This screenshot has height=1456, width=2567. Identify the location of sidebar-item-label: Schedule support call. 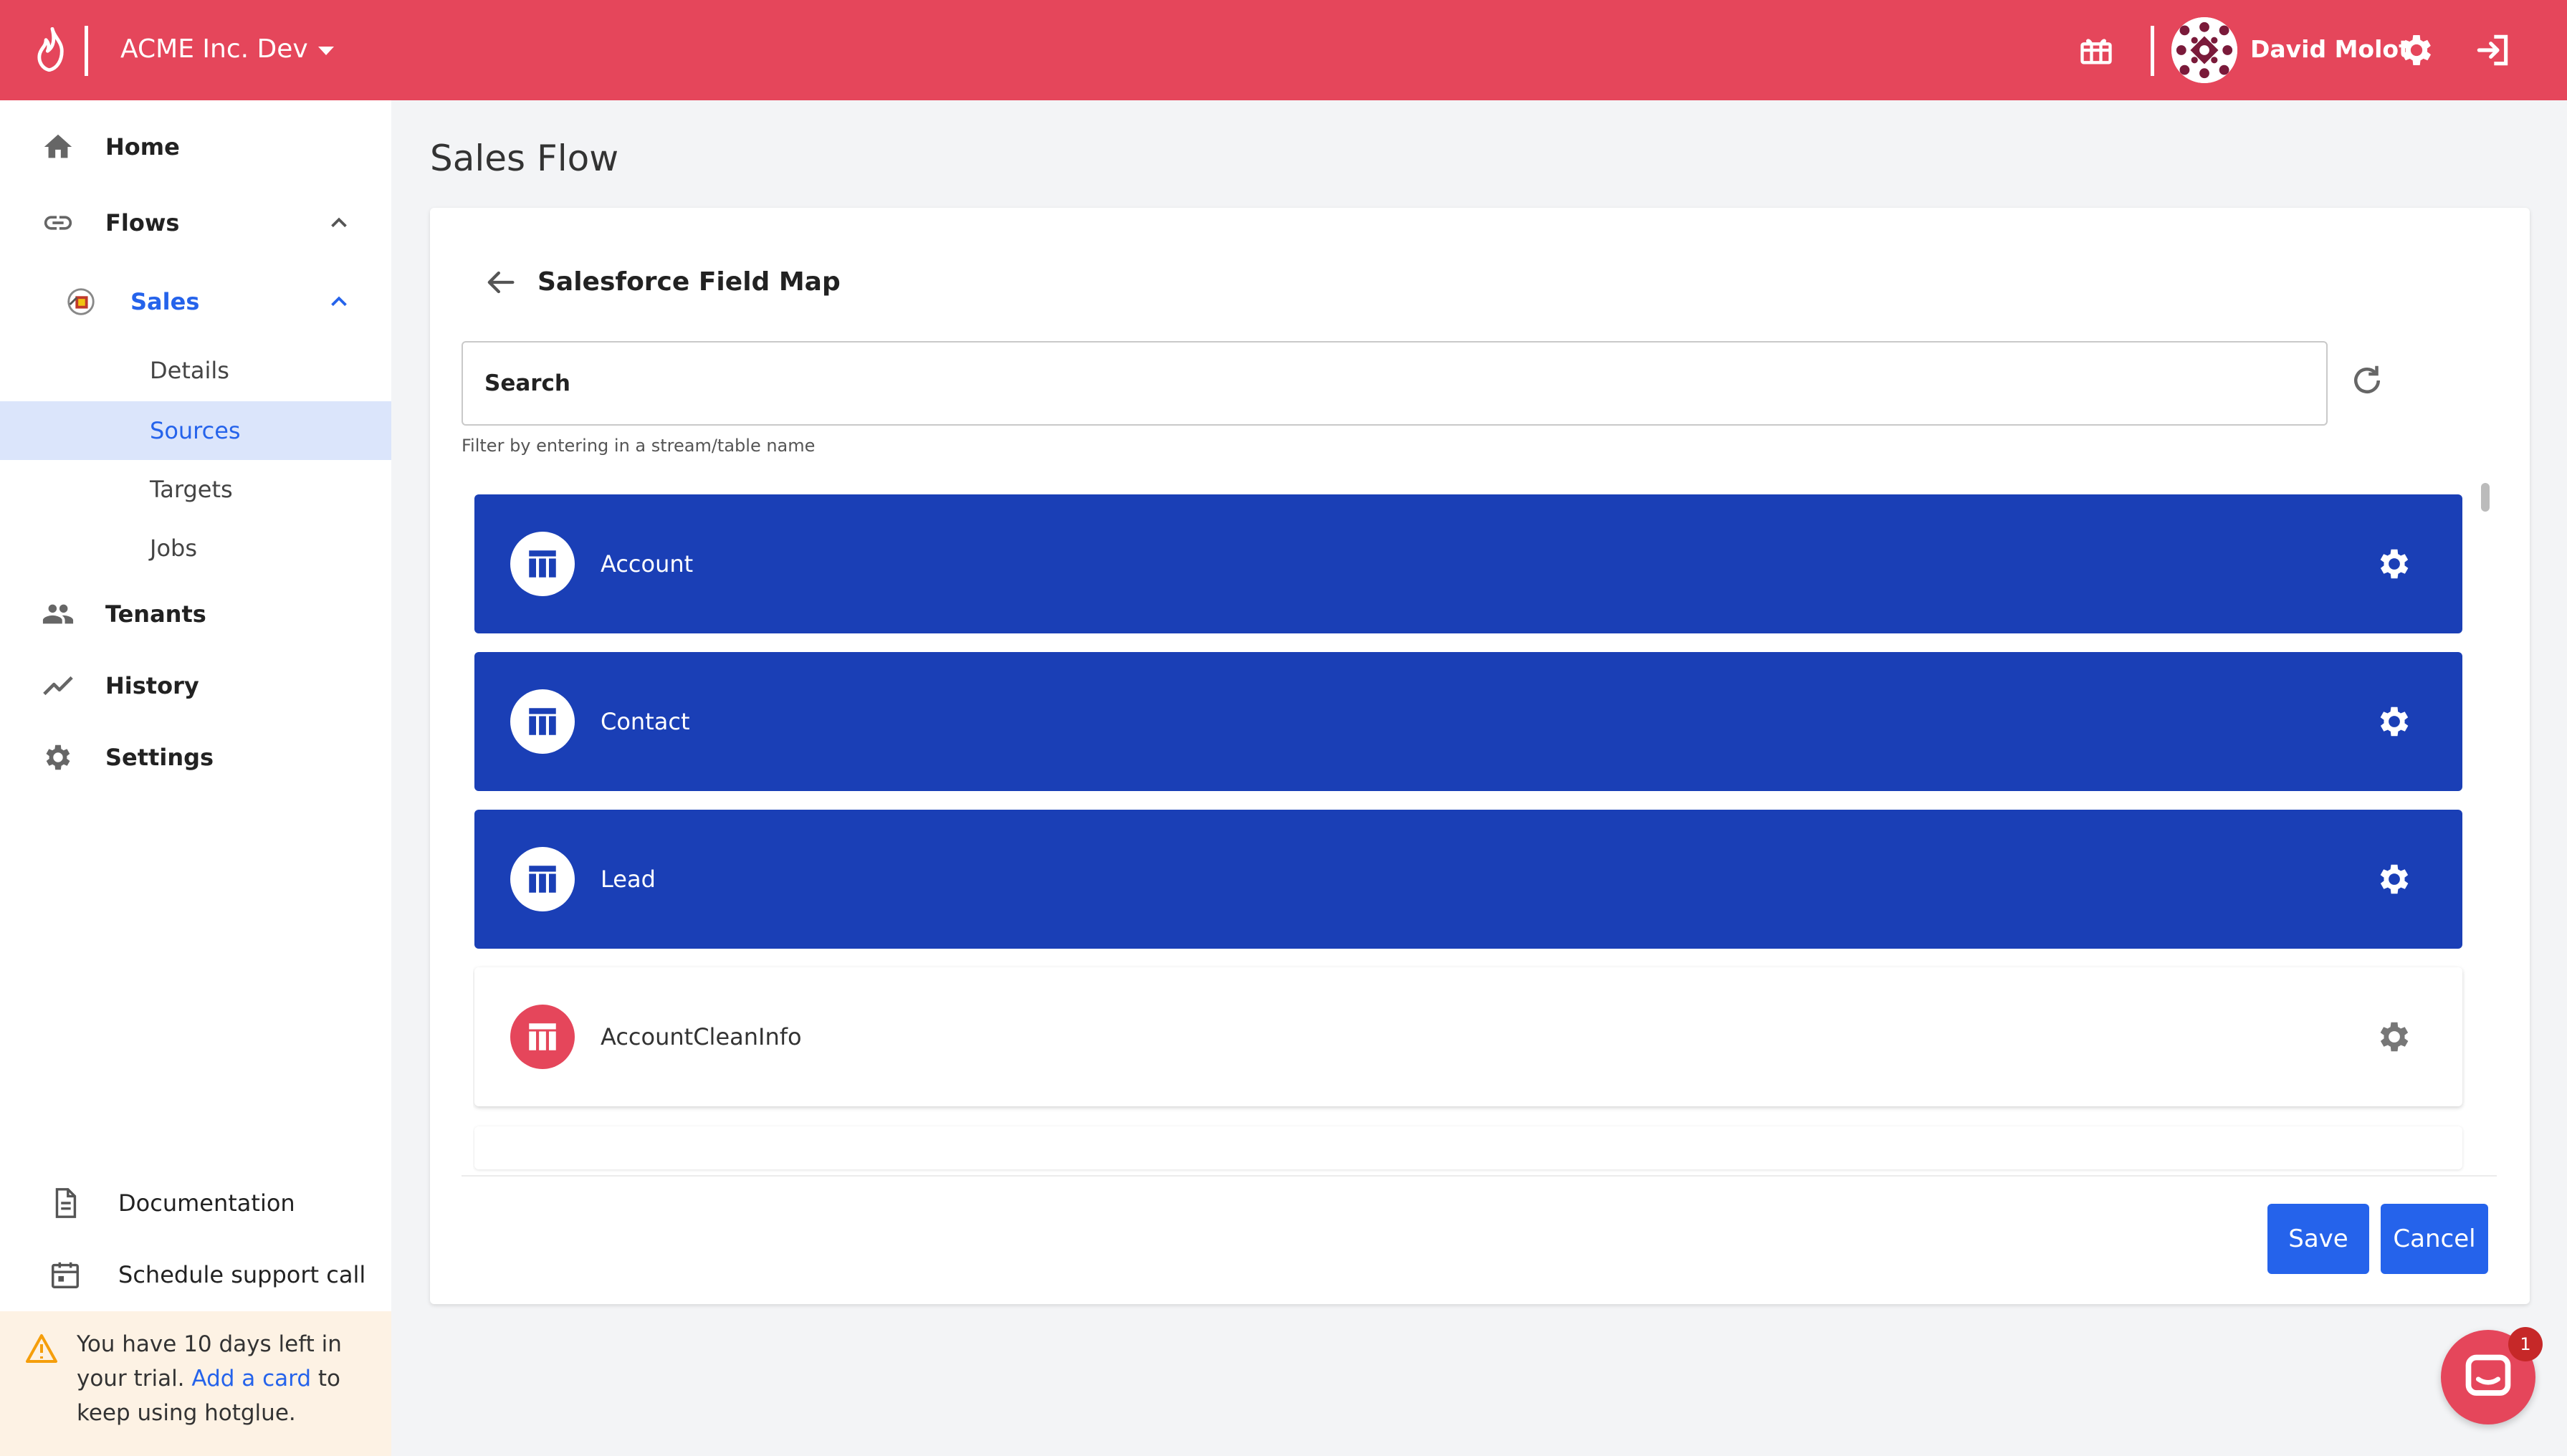
(242, 1274).